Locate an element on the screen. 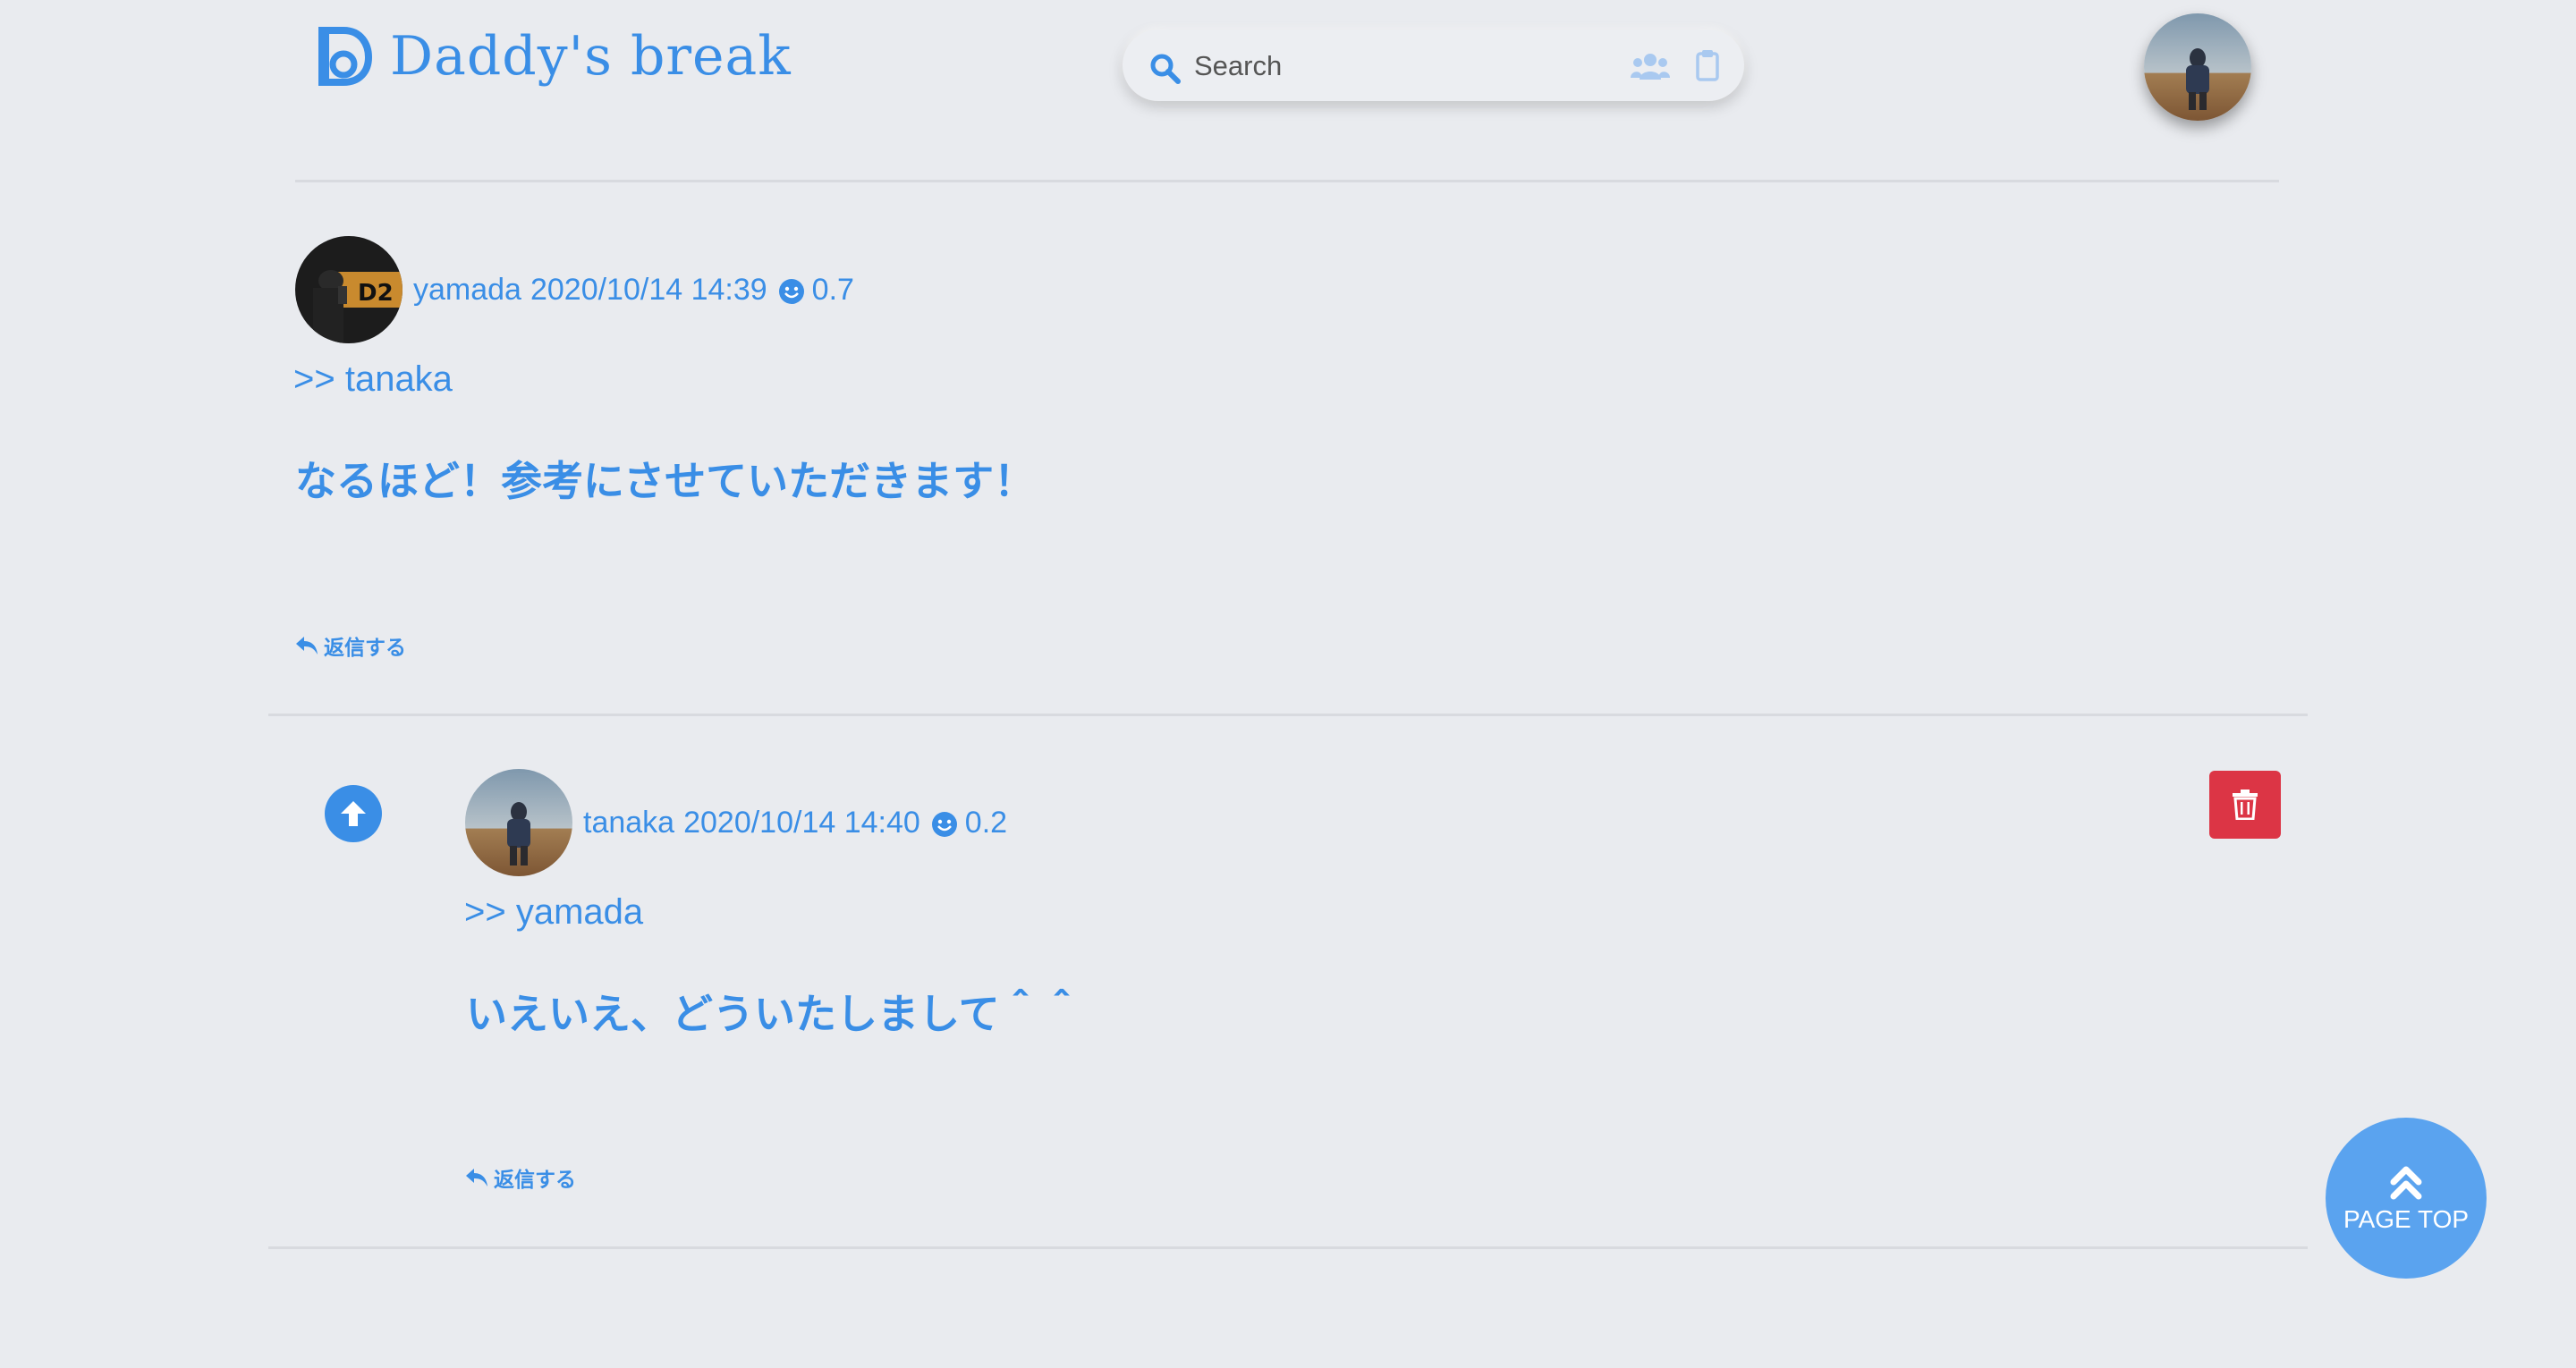 This screenshot has height=1368, width=2576. comment-score: 0.2 is located at coordinates (986, 823).